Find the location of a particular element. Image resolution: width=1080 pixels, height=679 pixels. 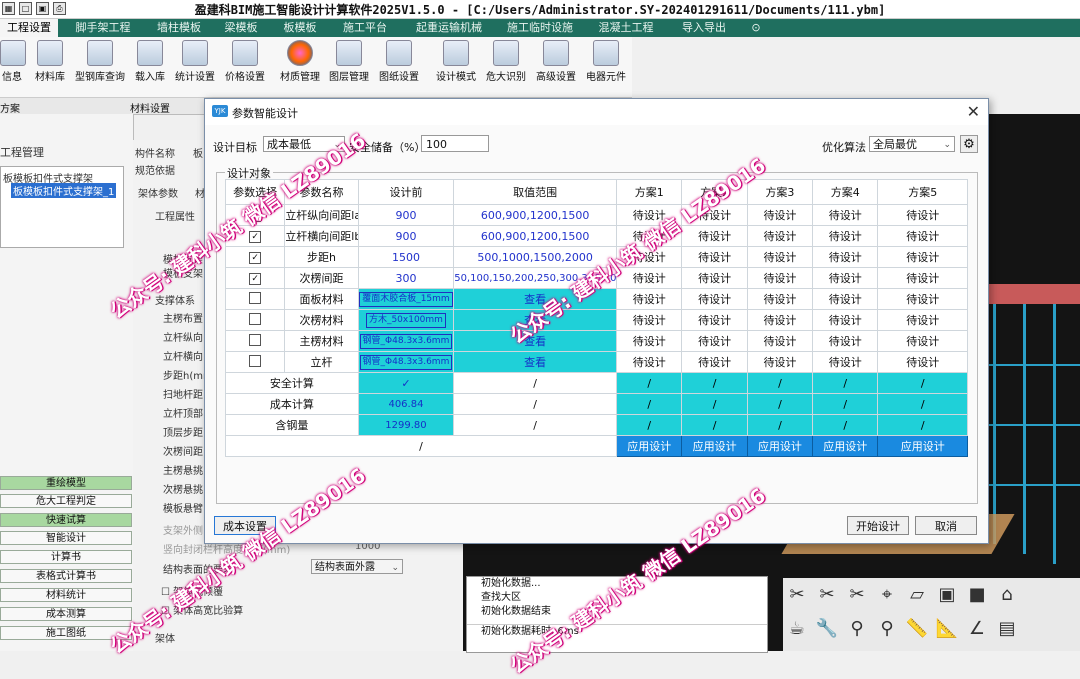

tab-frame-params: 架体参数 is located at coordinates (158, 192).